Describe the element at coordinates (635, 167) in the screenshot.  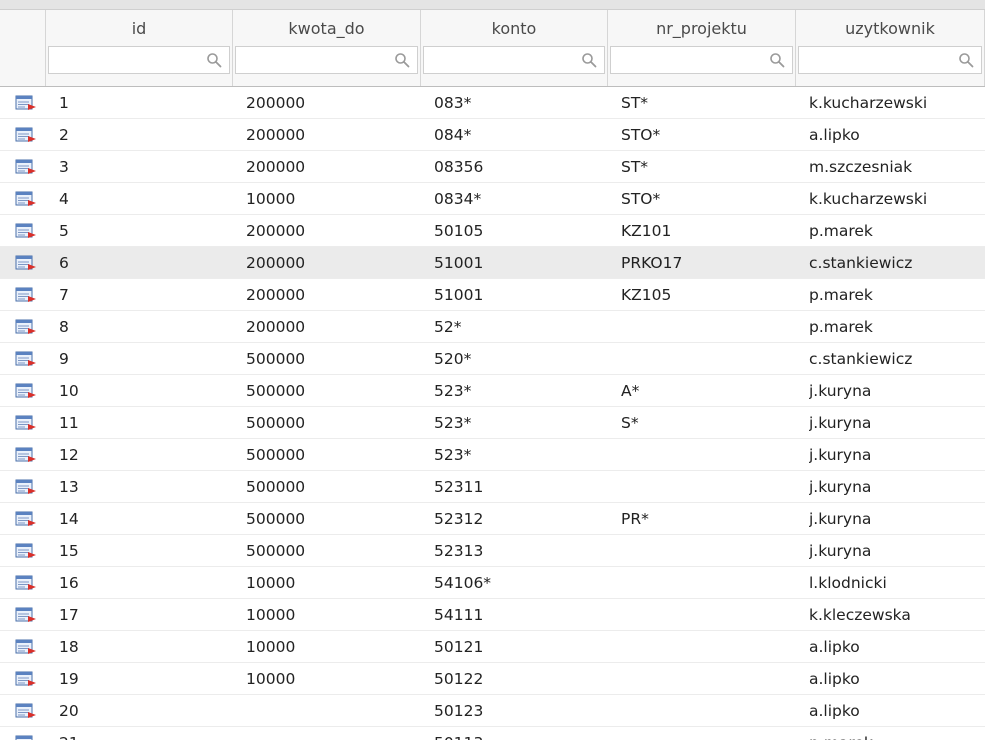
I see `cell-nr-projektu: ST*` at that location.